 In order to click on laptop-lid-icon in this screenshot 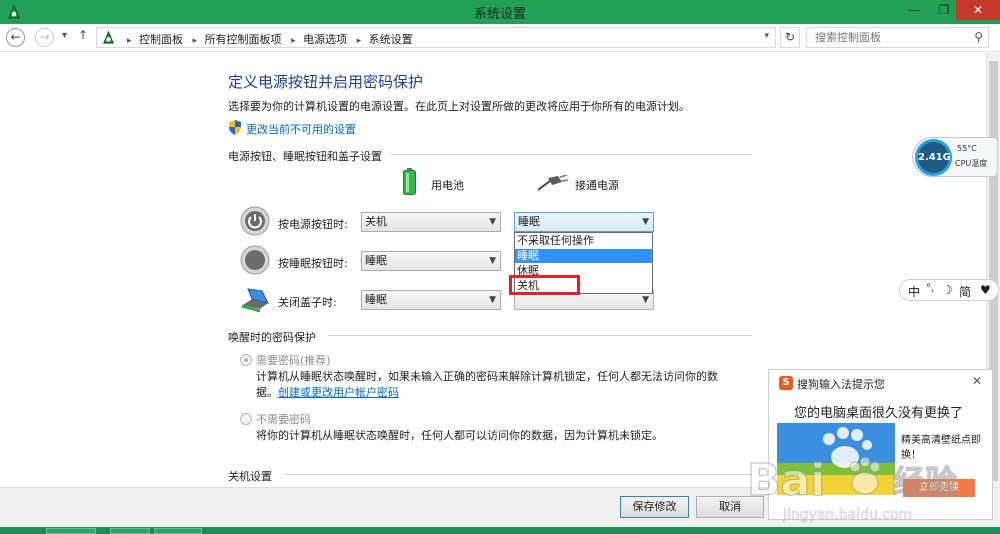, I will do `click(255, 300)`.